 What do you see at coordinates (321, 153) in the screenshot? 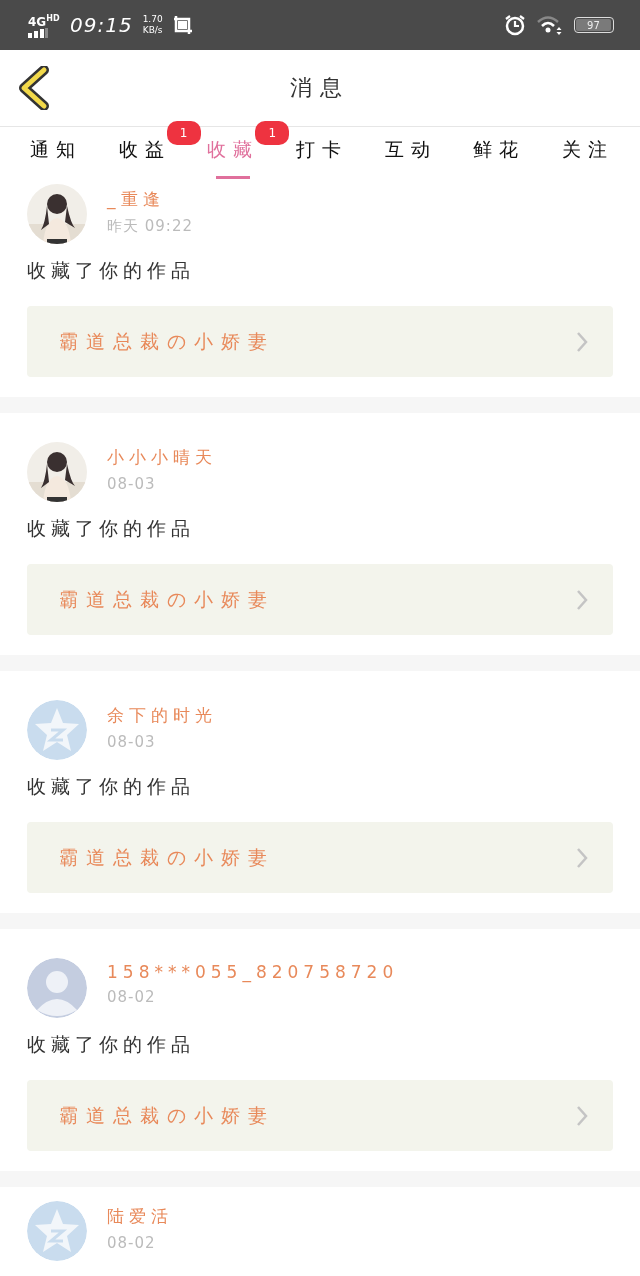
I see `tab: 打卡` at bounding box center [321, 153].